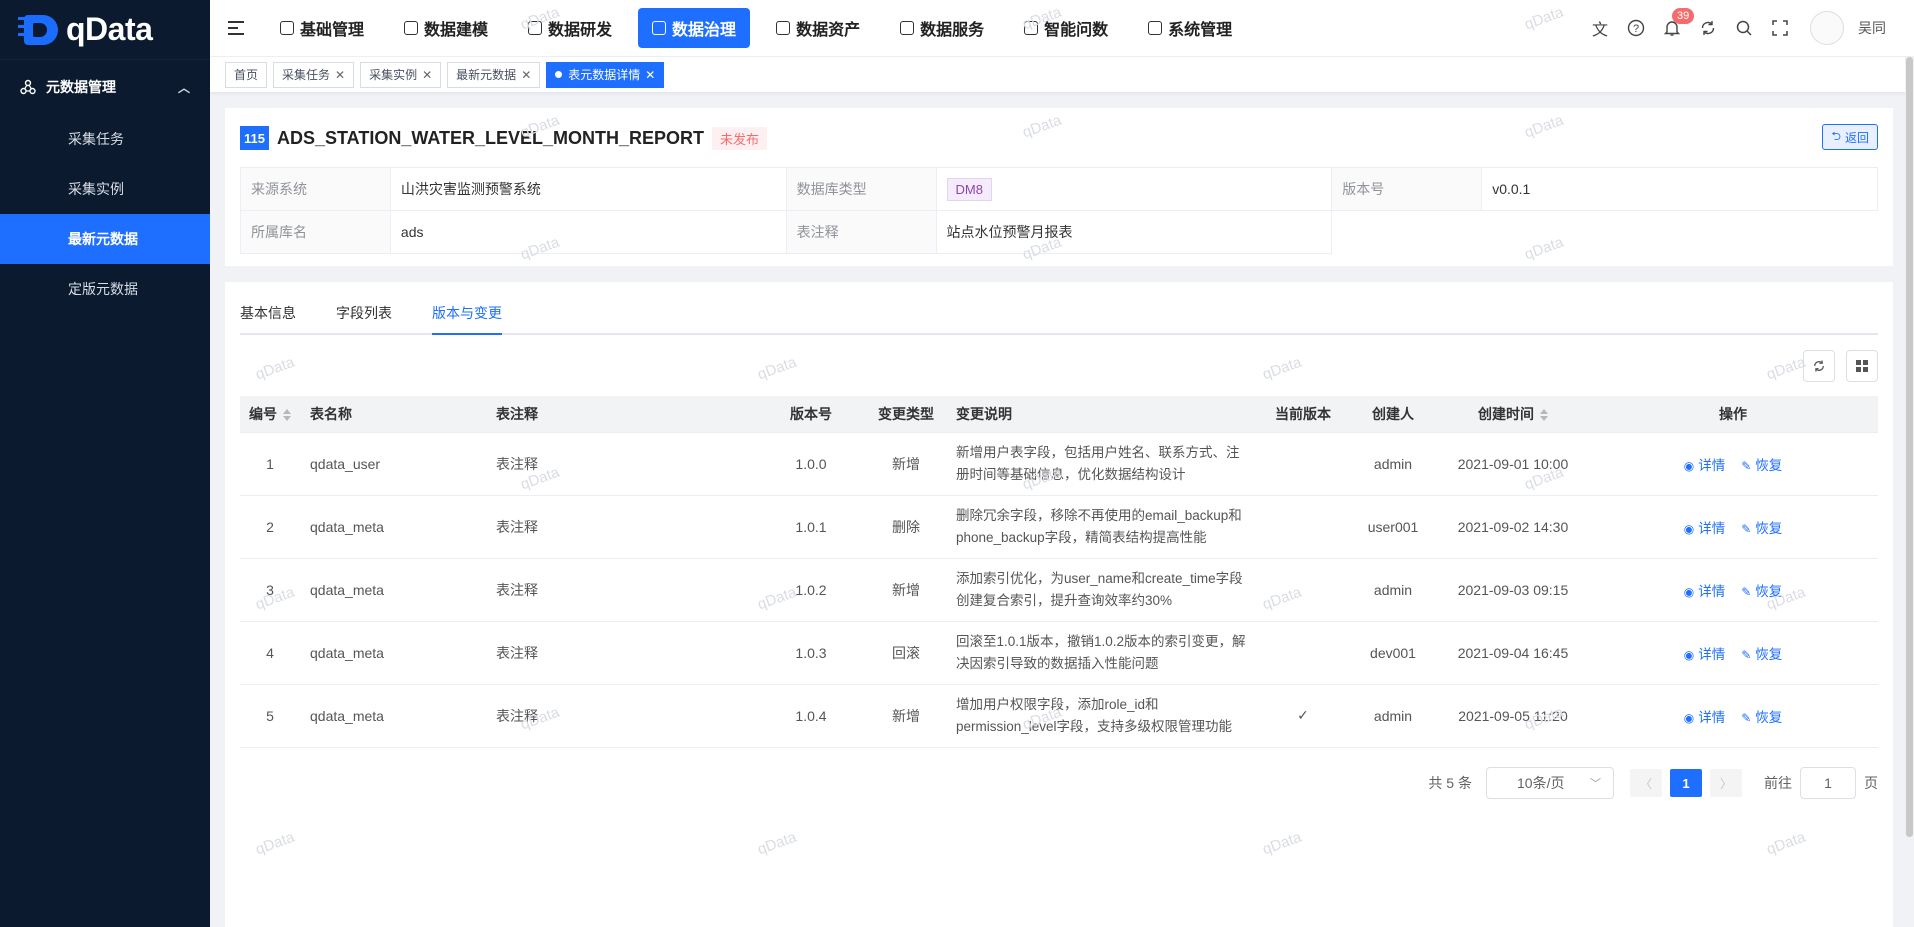  Describe the element at coordinates (314, 74) in the screenshot. I see `tab-collect-task: 采集任务 ✕` at that location.